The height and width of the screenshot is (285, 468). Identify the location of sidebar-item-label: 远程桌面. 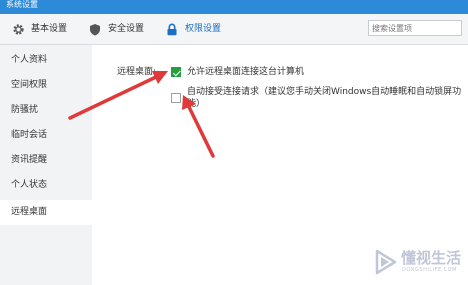
(29, 212).